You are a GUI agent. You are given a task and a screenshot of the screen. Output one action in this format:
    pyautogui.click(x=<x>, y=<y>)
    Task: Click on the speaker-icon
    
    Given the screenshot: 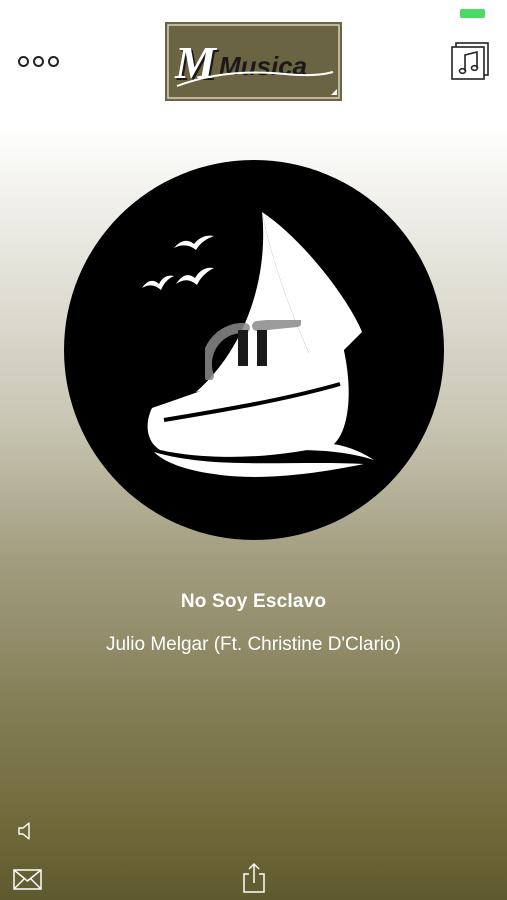 What is the action you would take?
    pyautogui.click(x=24, y=831)
    